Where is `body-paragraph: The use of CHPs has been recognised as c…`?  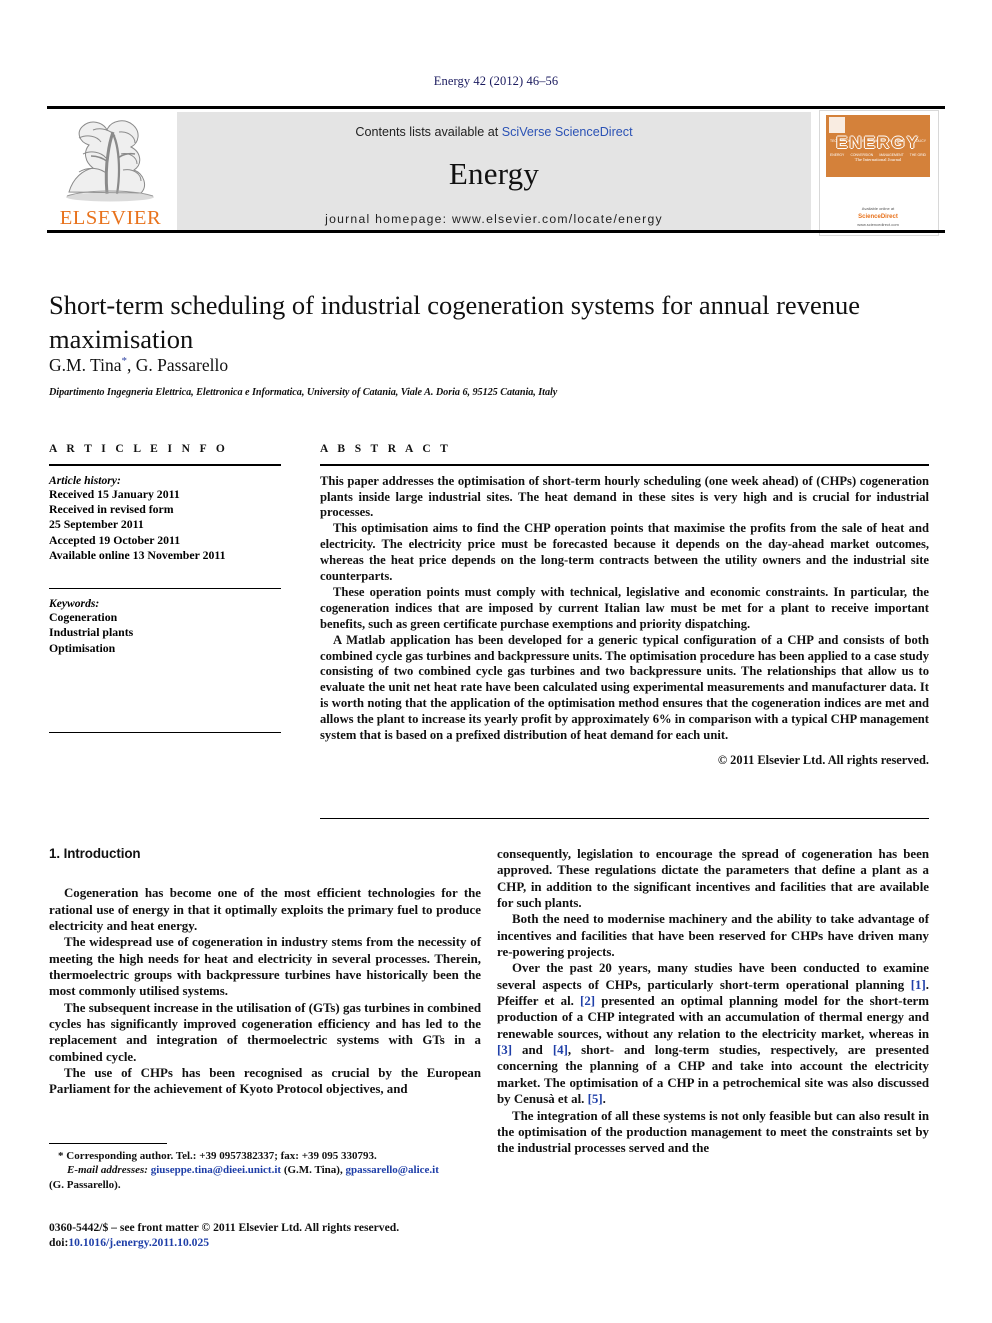
body-paragraph: The use of CHPs has been recognised as c… is located at coordinates (265, 1081).